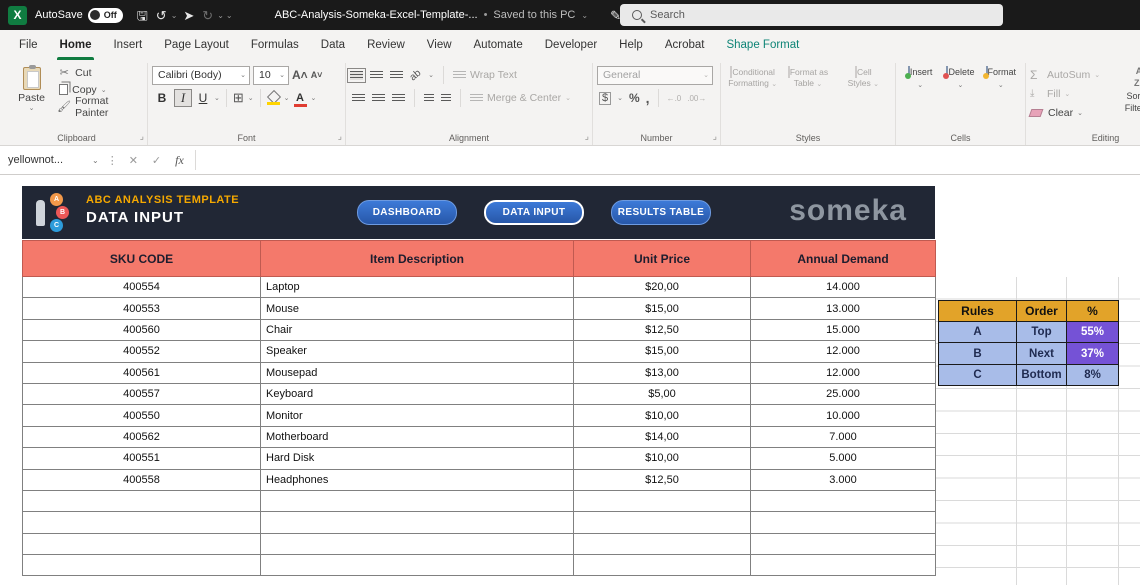 The width and height of the screenshot is (1140, 585). I want to click on cell: 25.000, so click(843, 394).